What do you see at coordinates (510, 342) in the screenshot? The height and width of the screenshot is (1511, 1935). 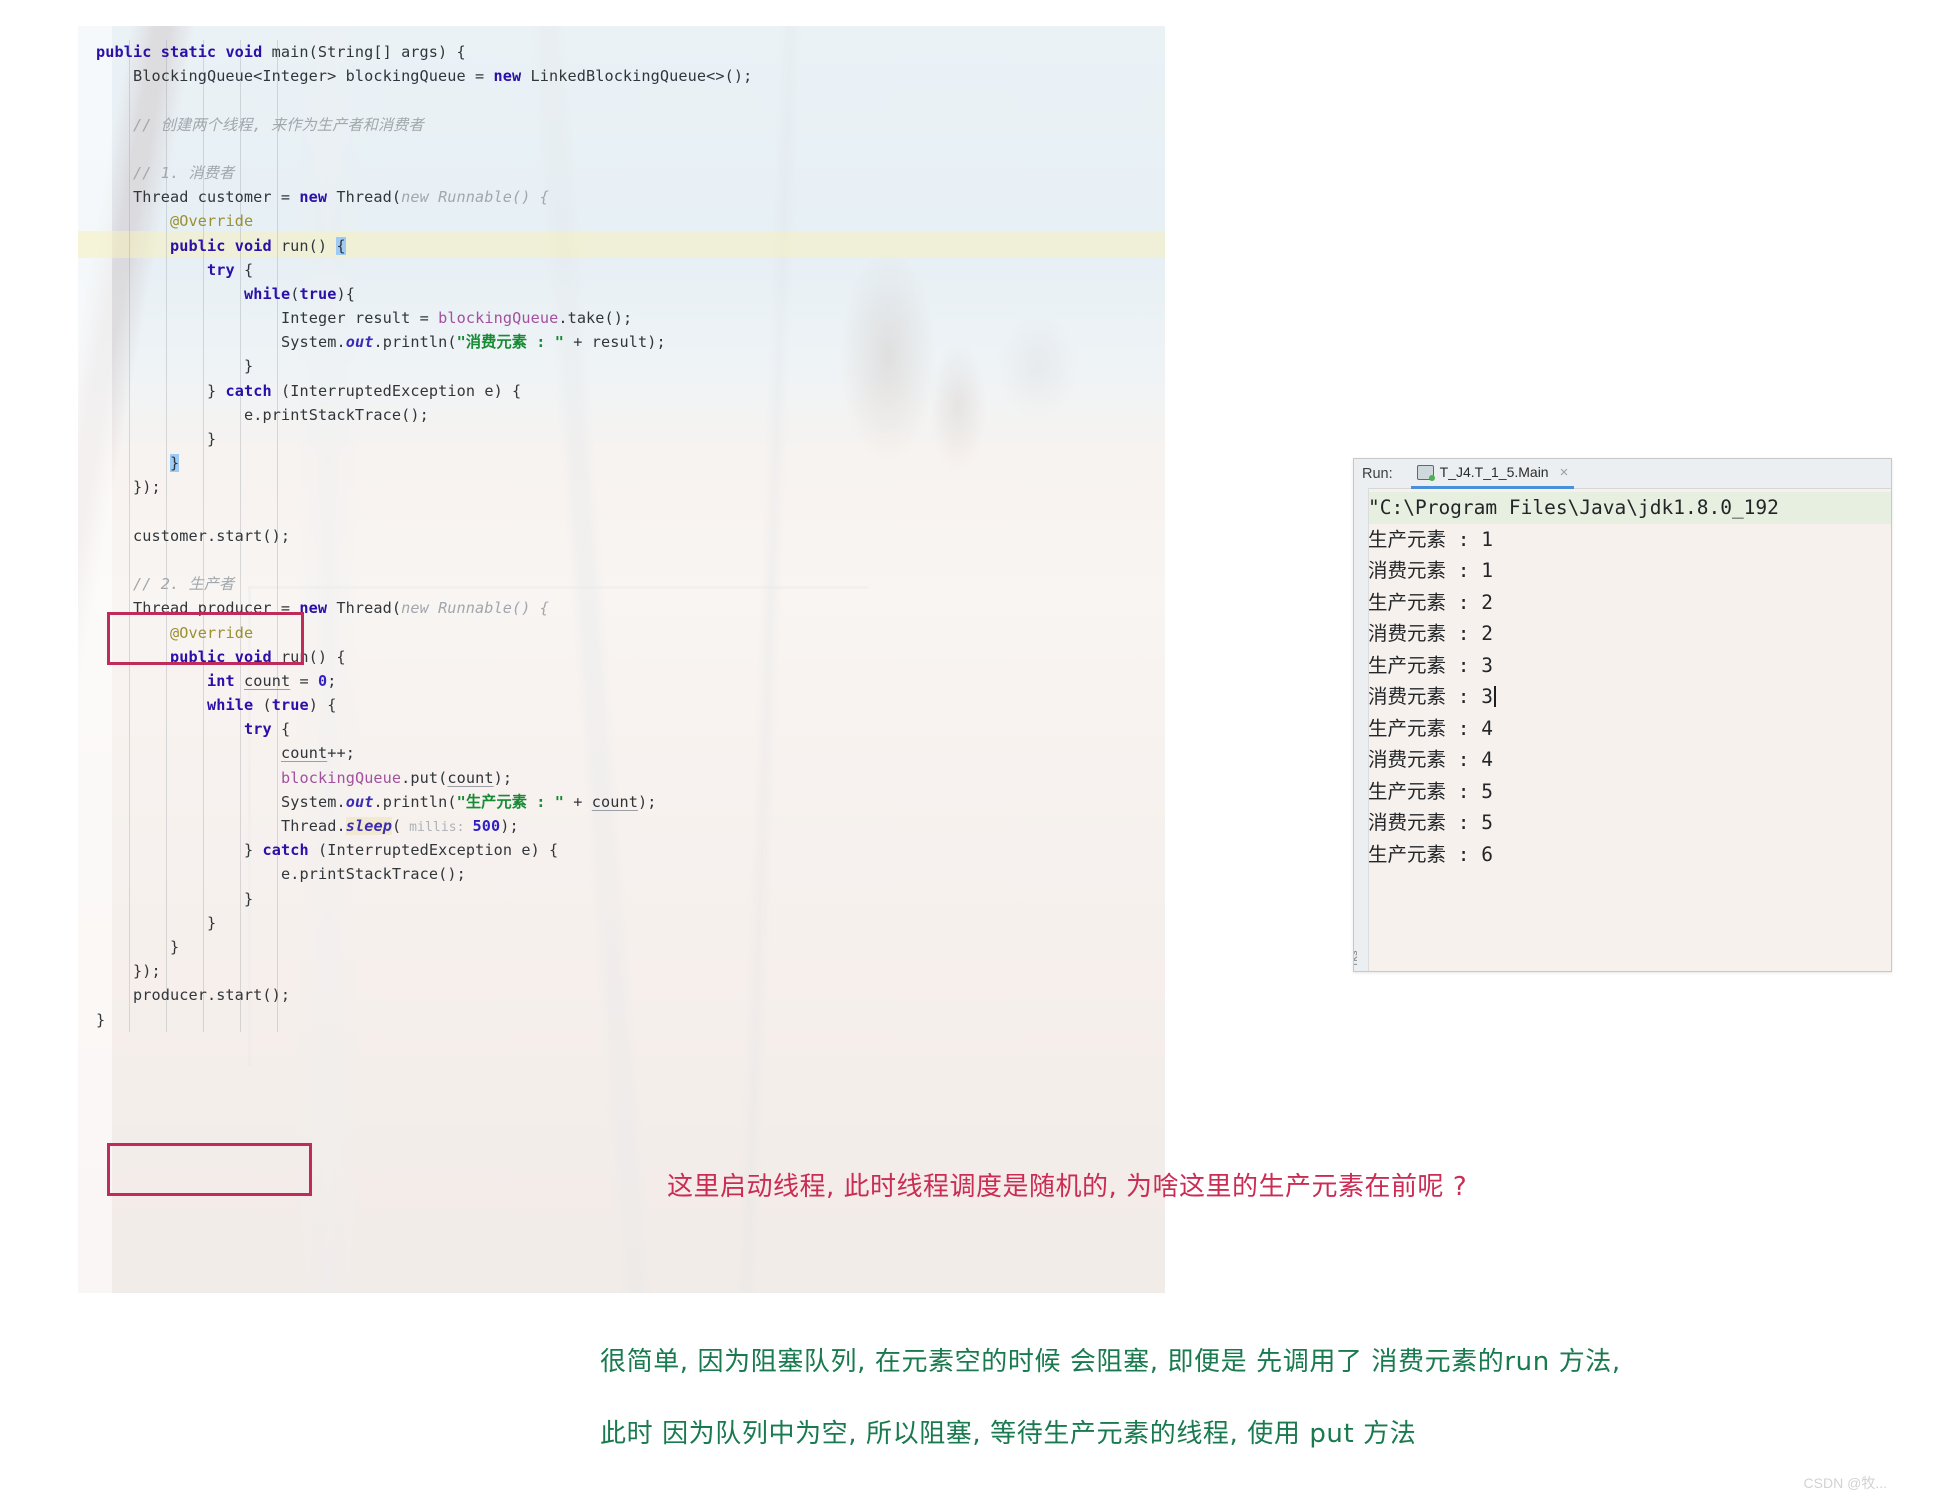 I see `code-token: "消费元素 : "` at bounding box center [510, 342].